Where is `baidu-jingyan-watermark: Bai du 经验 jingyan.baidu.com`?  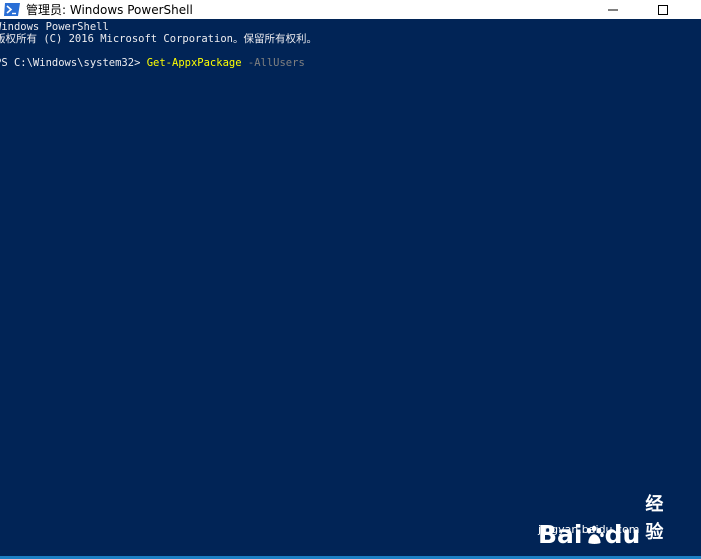
baidu-jingyan-watermark: Bai du 经验 jingyan.baidu.com is located at coordinates (601, 516).